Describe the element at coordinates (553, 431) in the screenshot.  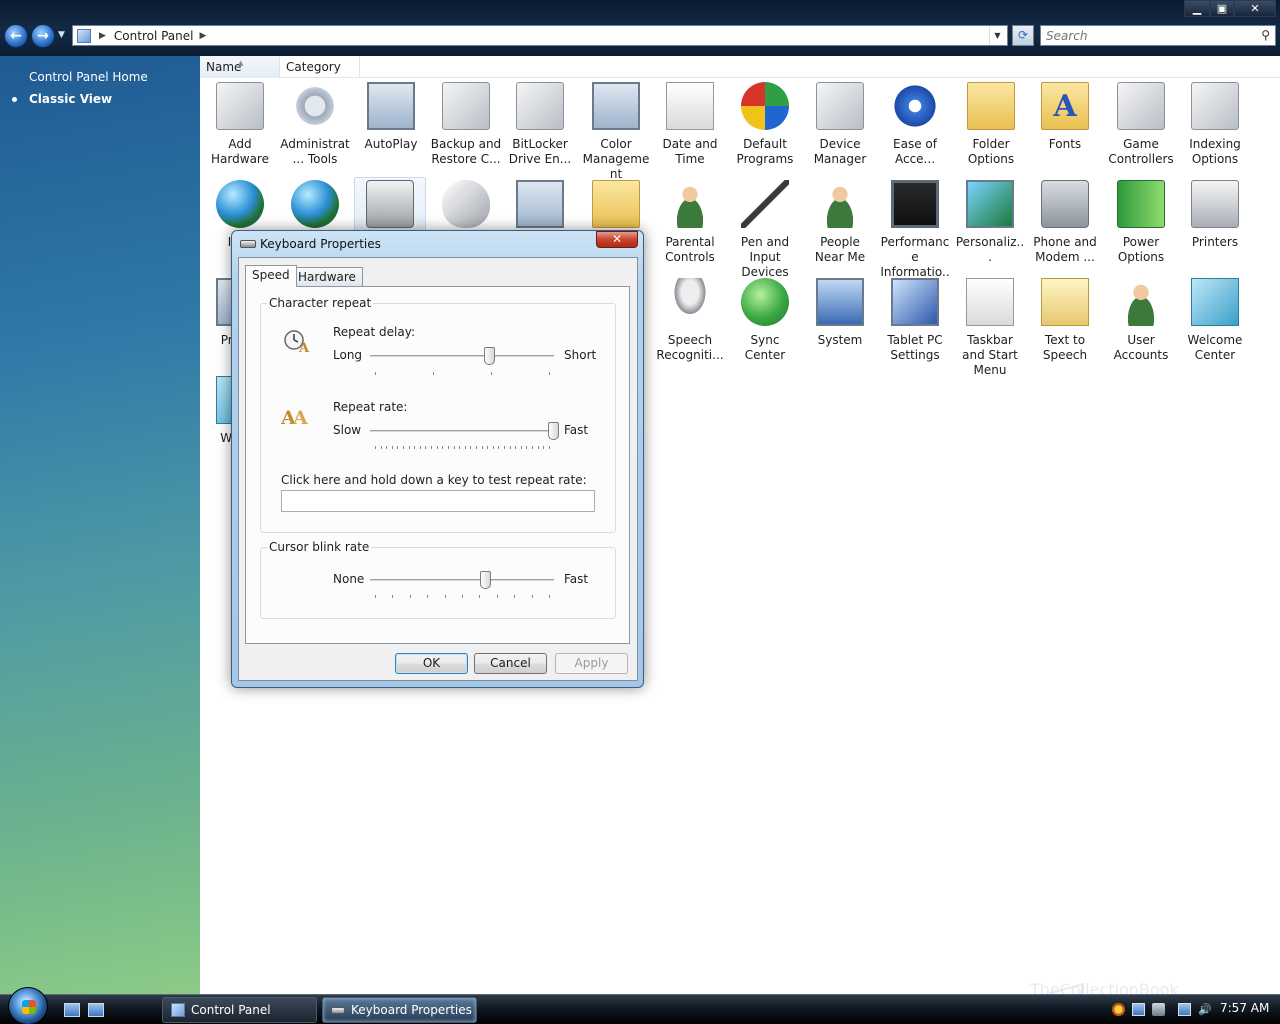
I see `repeat-rate-thumb` at that location.